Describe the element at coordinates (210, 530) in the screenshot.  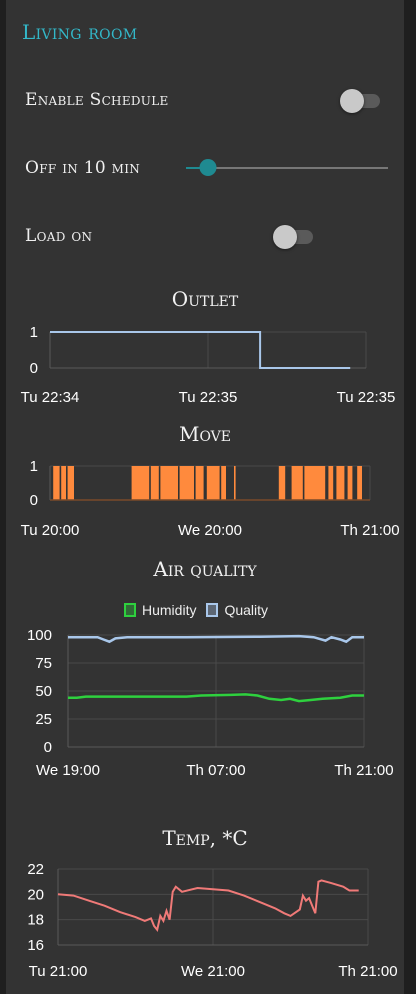
I see `x-tick-label: We 20:00` at that location.